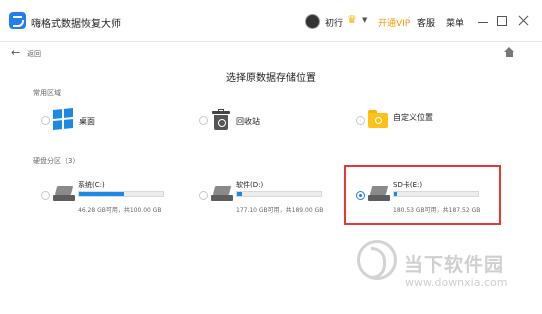  Describe the element at coordinates (502, 21) in the screenshot. I see `maximize-icon` at that location.